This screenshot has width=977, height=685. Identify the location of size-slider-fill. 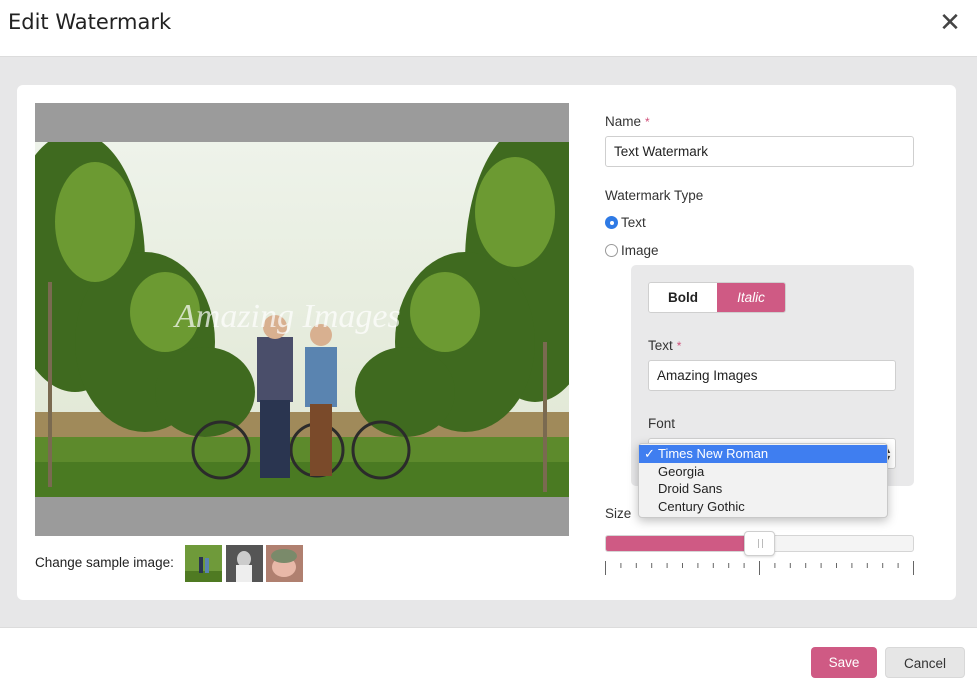
(683, 543).